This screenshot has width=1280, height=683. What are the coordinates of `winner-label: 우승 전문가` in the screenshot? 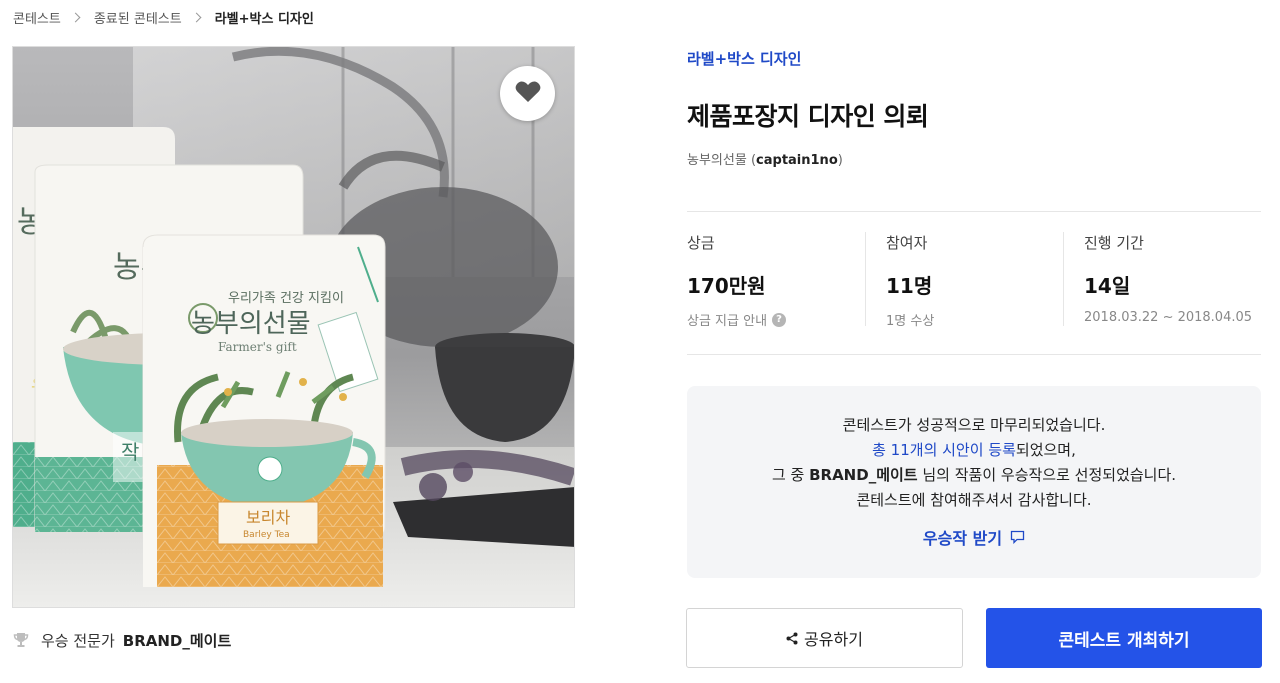 It's located at (78, 640).